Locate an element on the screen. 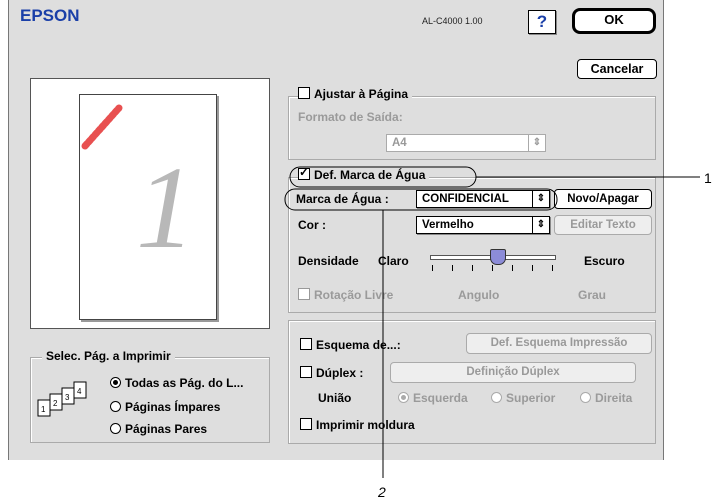 The width and height of the screenshot is (715, 504). callout-1: 1 is located at coordinates (708, 178).